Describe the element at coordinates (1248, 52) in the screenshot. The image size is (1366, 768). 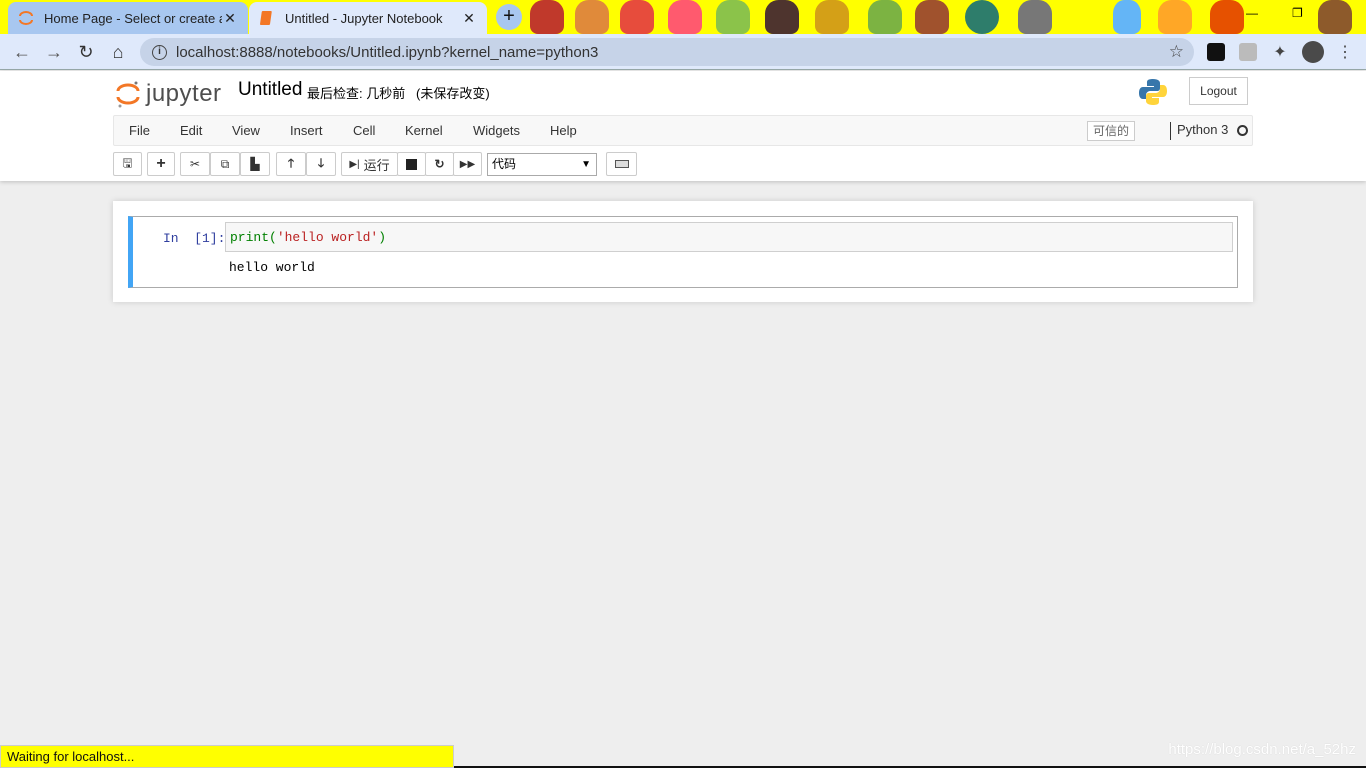
I see `extension-bolt-icon` at that location.